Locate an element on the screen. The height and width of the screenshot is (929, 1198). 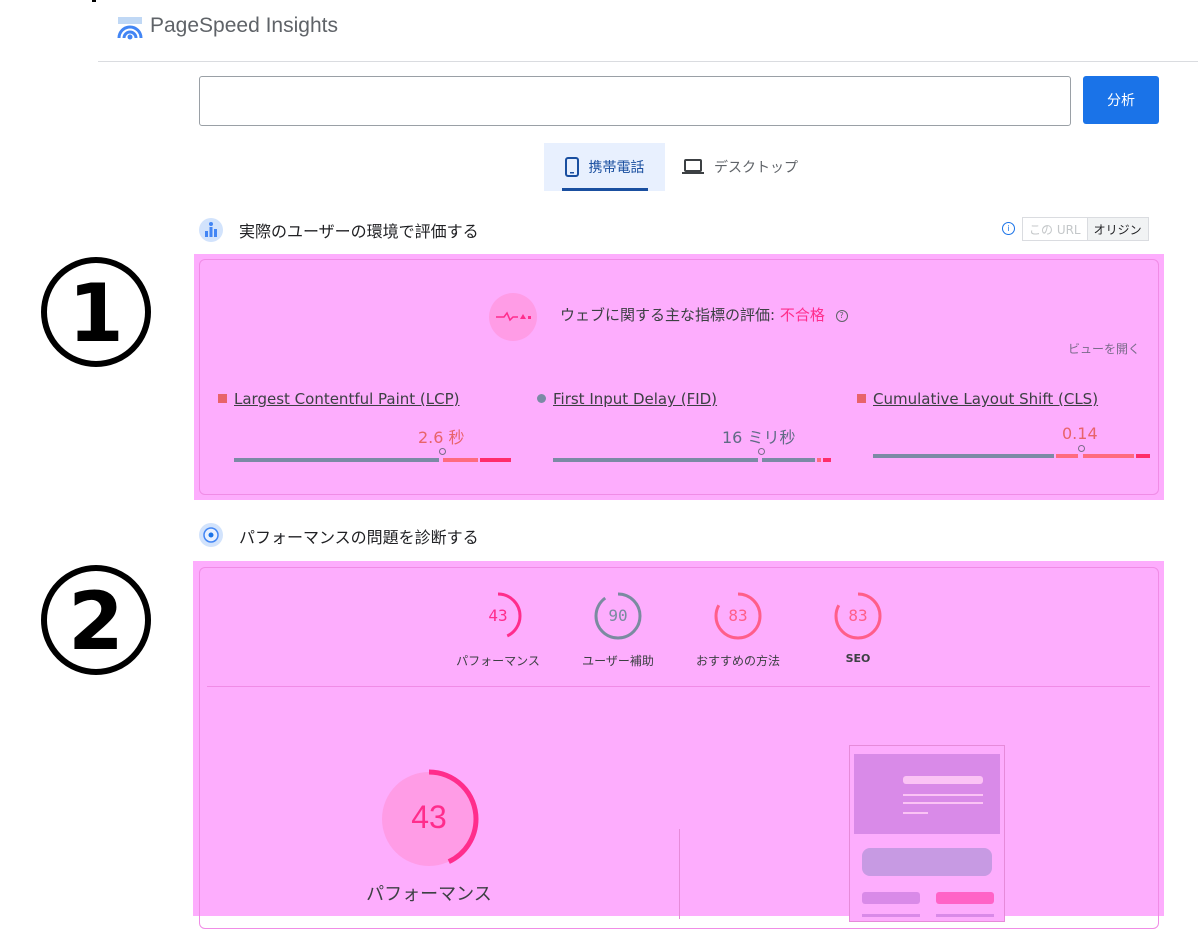
tab-desktop-label: デスクトップ is located at coordinates (756, 168).